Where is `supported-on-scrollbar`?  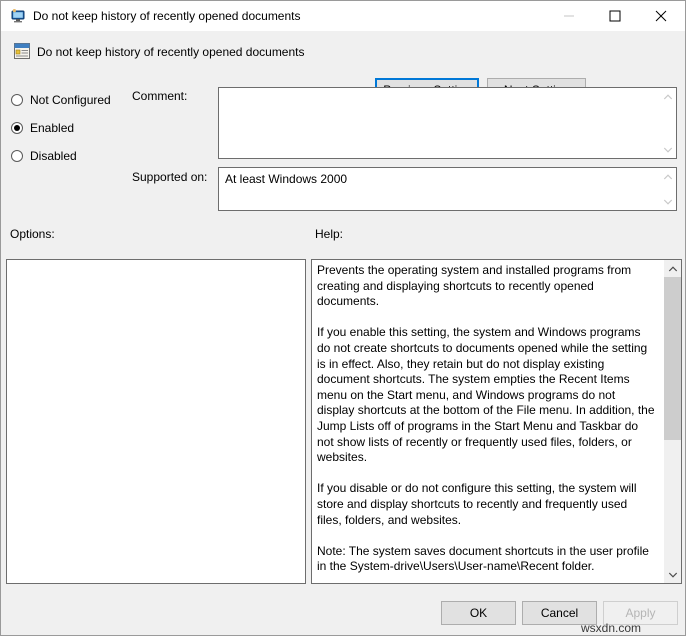
supported-on-scrollbar is located at coordinates (667, 189).